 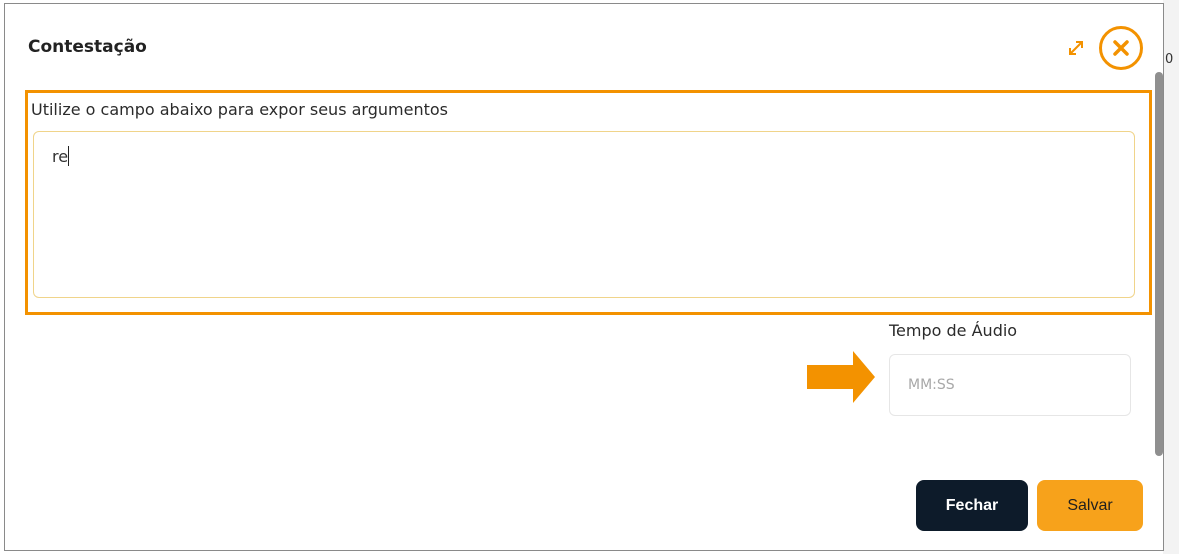 I want to click on background-page-edge, so click(x=1171, y=277).